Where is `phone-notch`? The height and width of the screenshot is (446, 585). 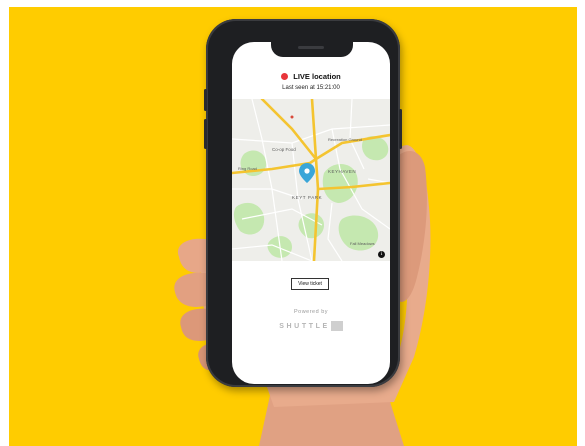
phone-notch is located at coordinates (312, 49).